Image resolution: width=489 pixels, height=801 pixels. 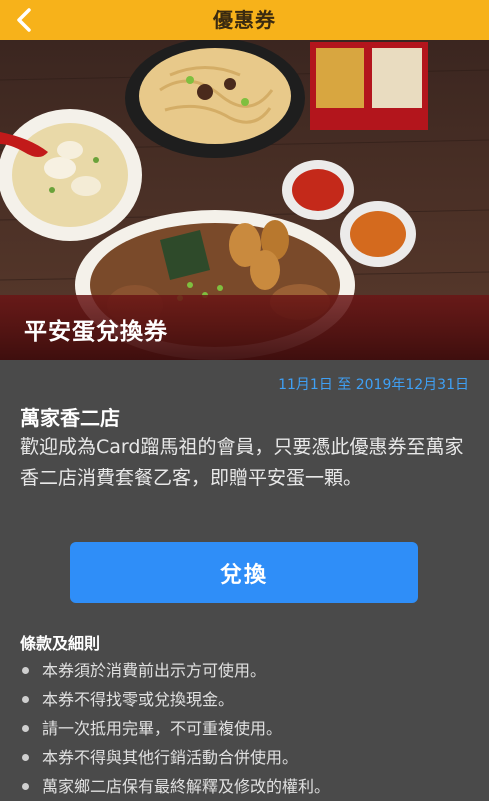 I want to click on terms-item: 本券須於消費前出示方可使用。, so click(x=250, y=670).